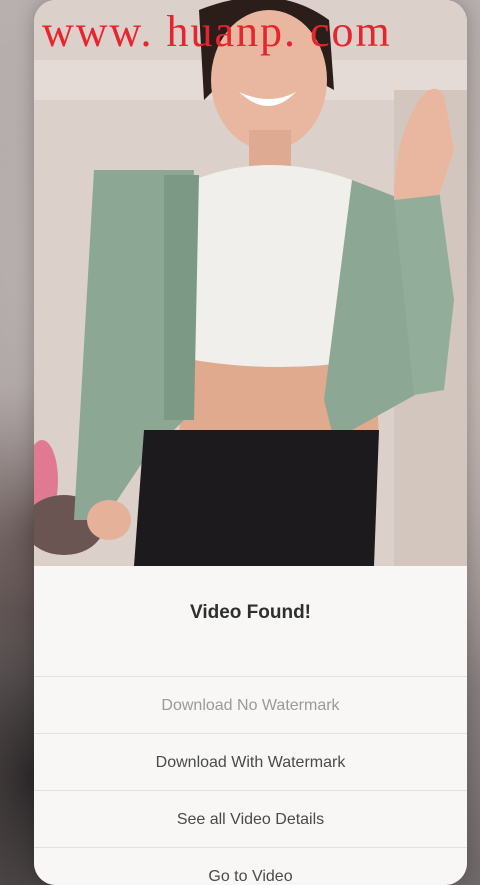 This screenshot has height=885, width=480. Describe the element at coordinates (250, 876) in the screenshot. I see `option-label: Go to Video` at that location.